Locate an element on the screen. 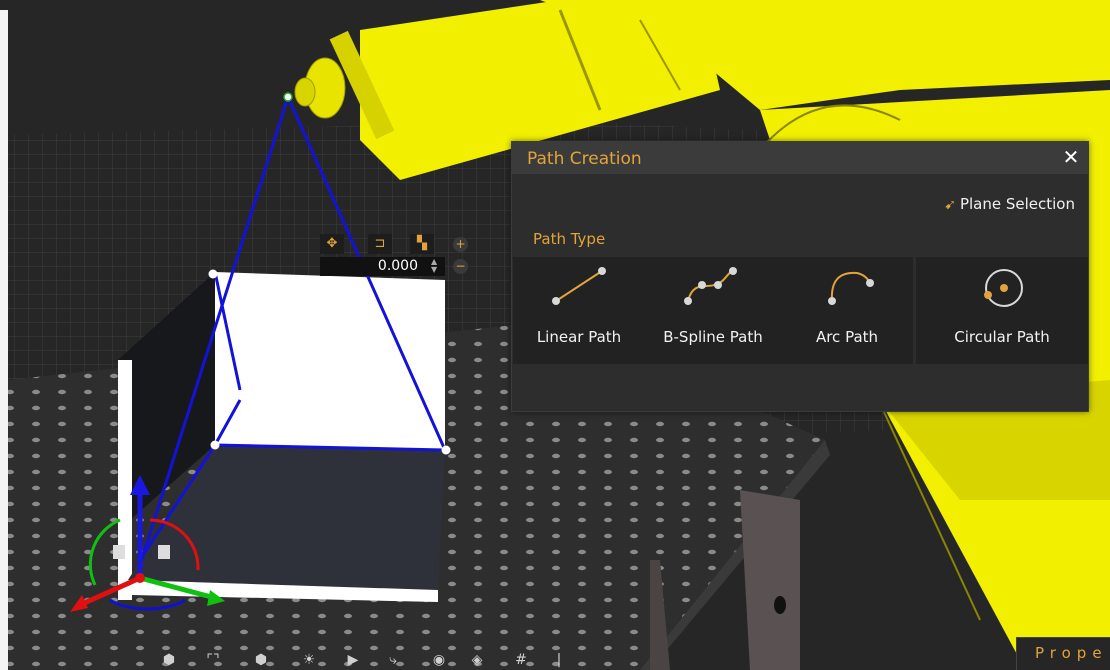 The width and height of the screenshot is (1110, 670). linear-path-label: Linear Path is located at coordinates (579, 337).